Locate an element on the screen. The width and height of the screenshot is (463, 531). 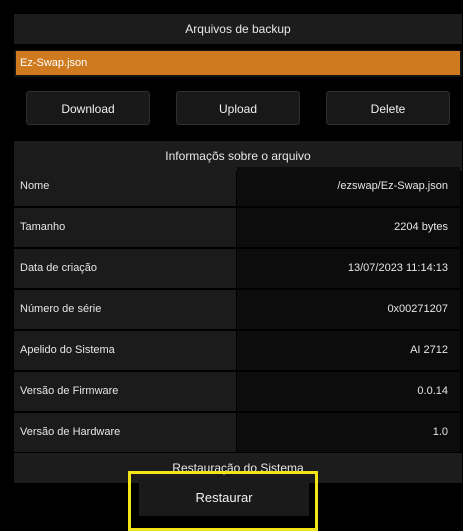
system-restore-header: Restauração do Sistema is located at coordinates (238, 468).